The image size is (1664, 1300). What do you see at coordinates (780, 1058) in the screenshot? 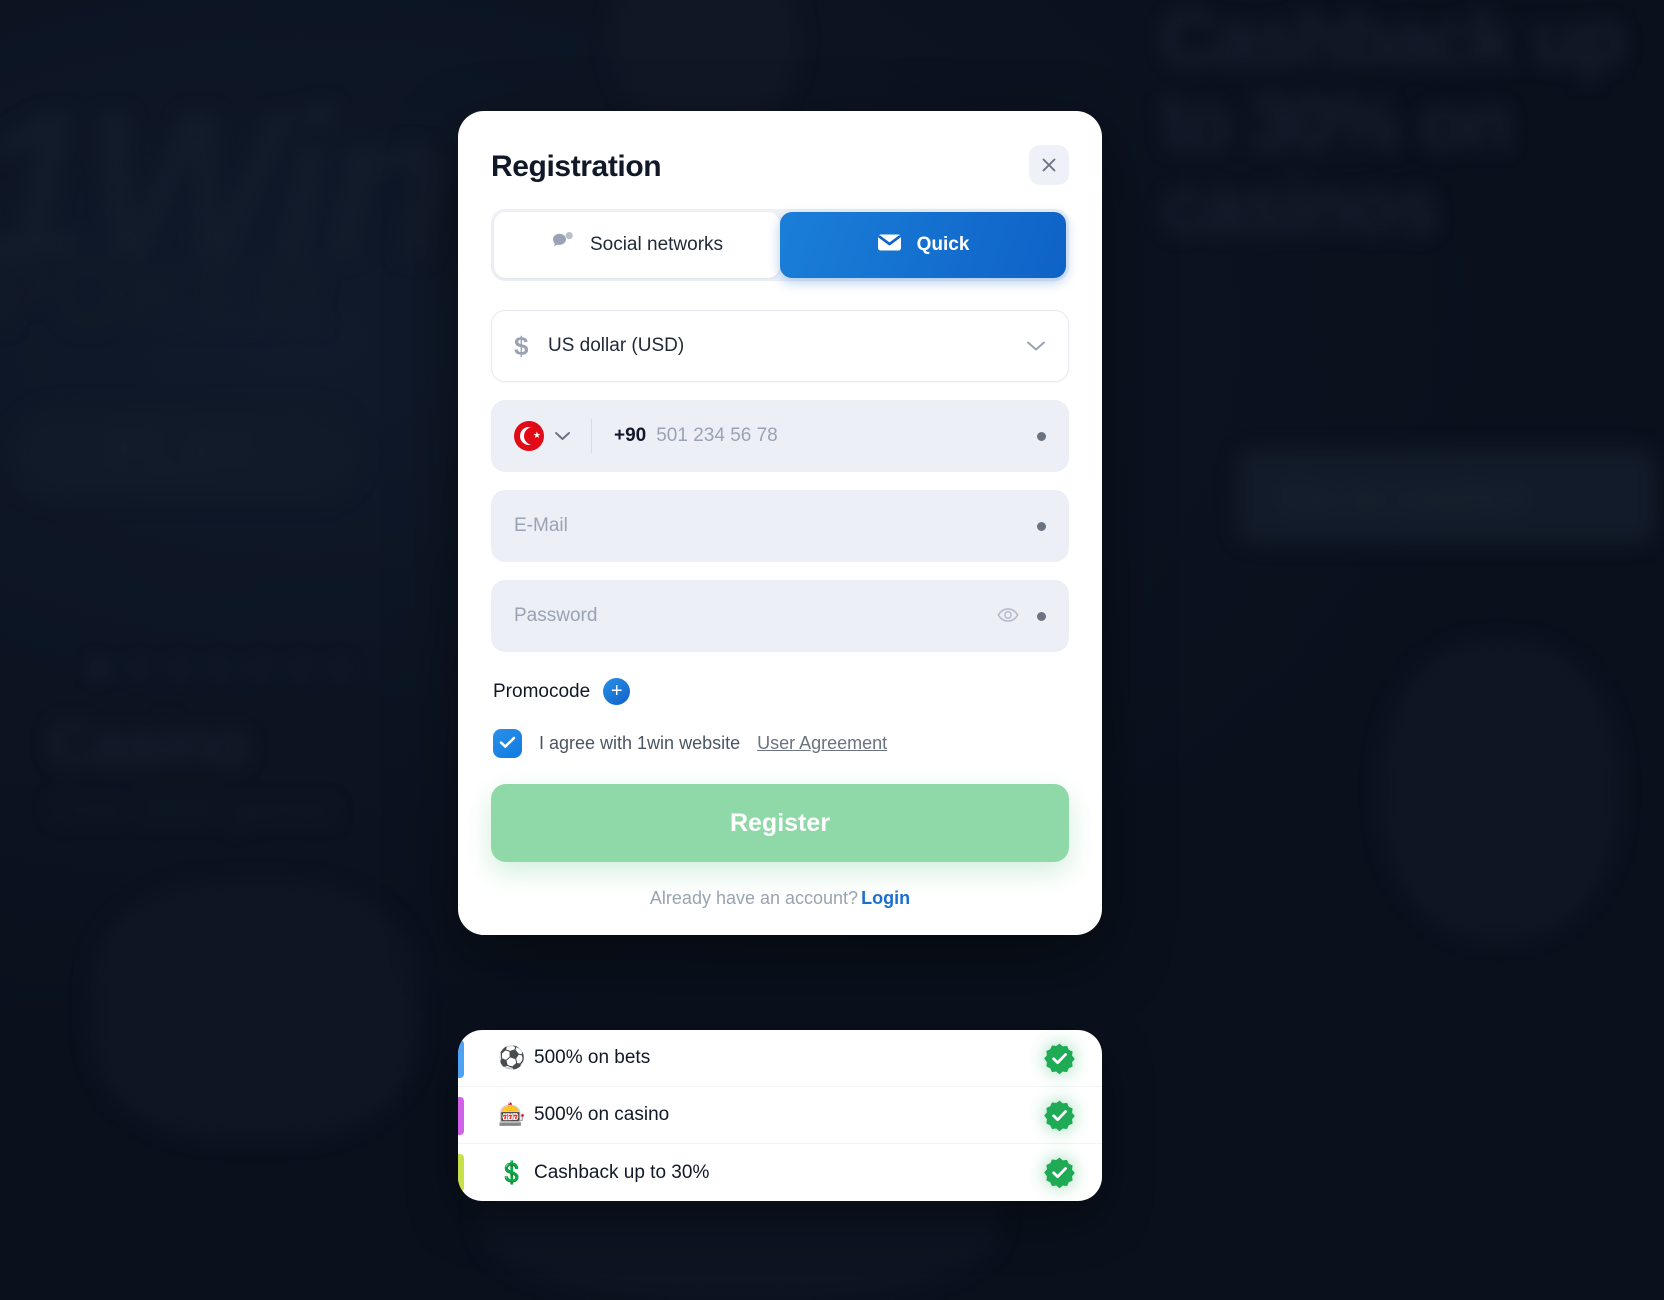
I see `list-item: ⚽ 500% on bets` at bounding box center [780, 1058].